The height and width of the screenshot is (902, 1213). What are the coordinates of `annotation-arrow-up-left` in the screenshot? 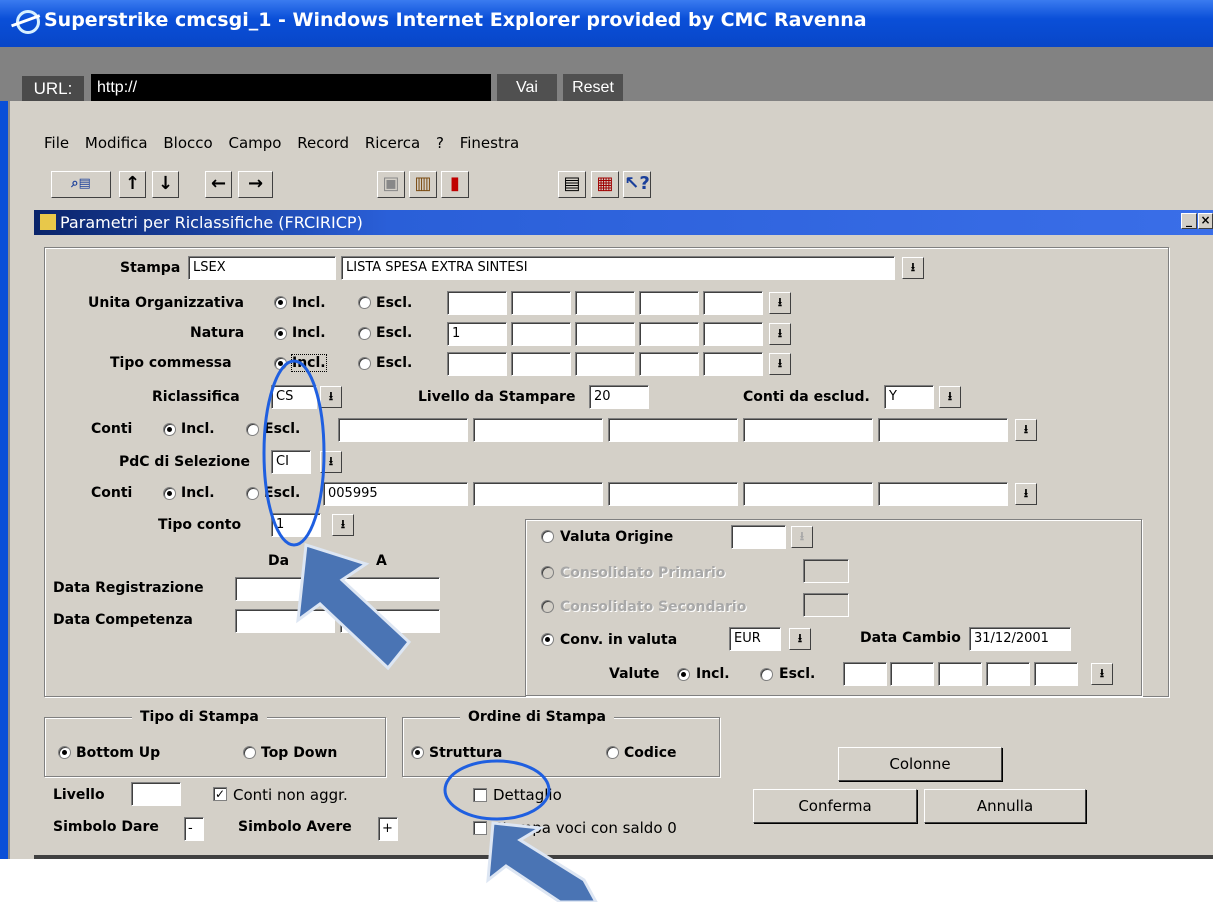 It's located at (354, 607).